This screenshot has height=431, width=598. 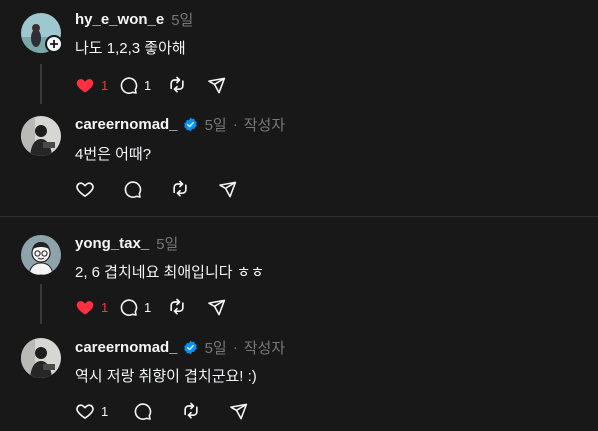 I want to click on thread-divider, so click(x=299, y=216).